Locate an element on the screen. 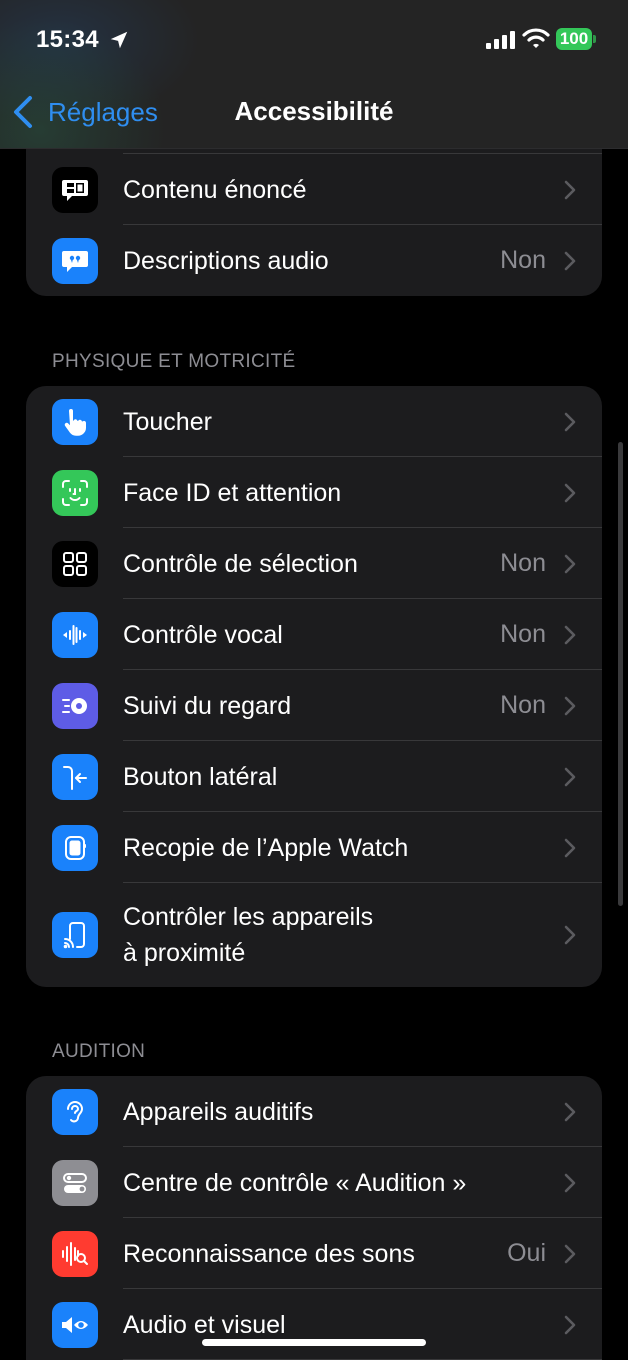 This screenshot has height=1360, width=628. item-label: Suivi du regard is located at coordinates (207, 705).